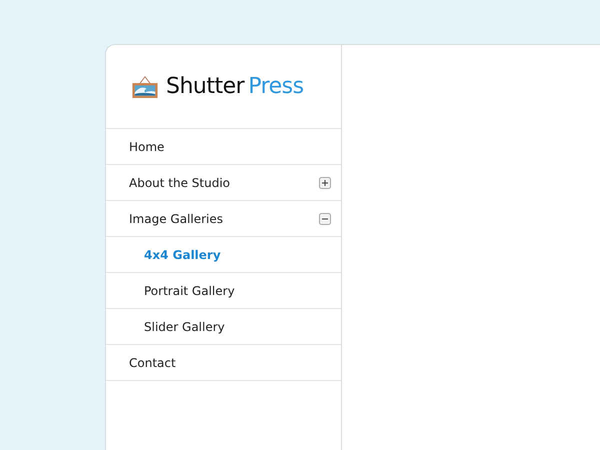 The width and height of the screenshot is (600, 450). Describe the element at coordinates (189, 291) in the screenshot. I see `nav-link: Portrait Gallery` at that location.